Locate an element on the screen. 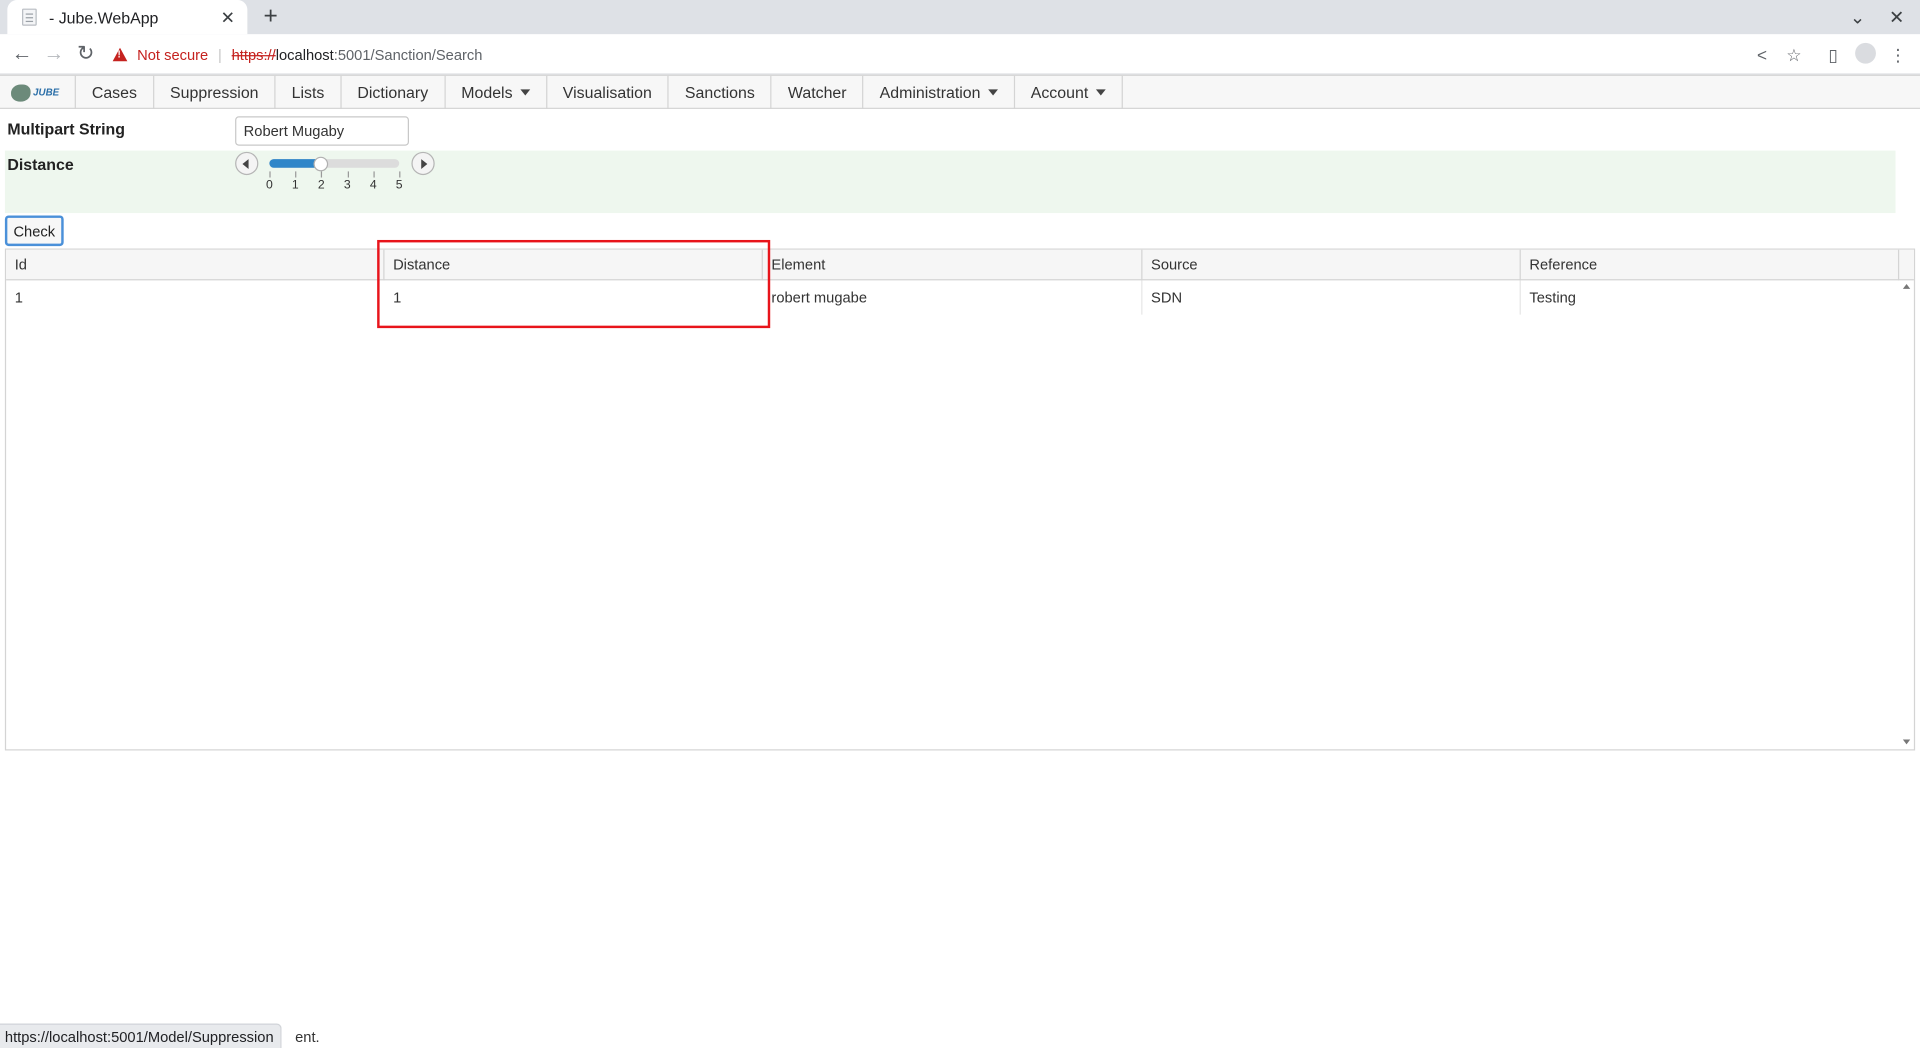 The width and height of the screenshot is (1920, 1048). tab-title: - Jube.WebApp is located at coordinates (103, 17).